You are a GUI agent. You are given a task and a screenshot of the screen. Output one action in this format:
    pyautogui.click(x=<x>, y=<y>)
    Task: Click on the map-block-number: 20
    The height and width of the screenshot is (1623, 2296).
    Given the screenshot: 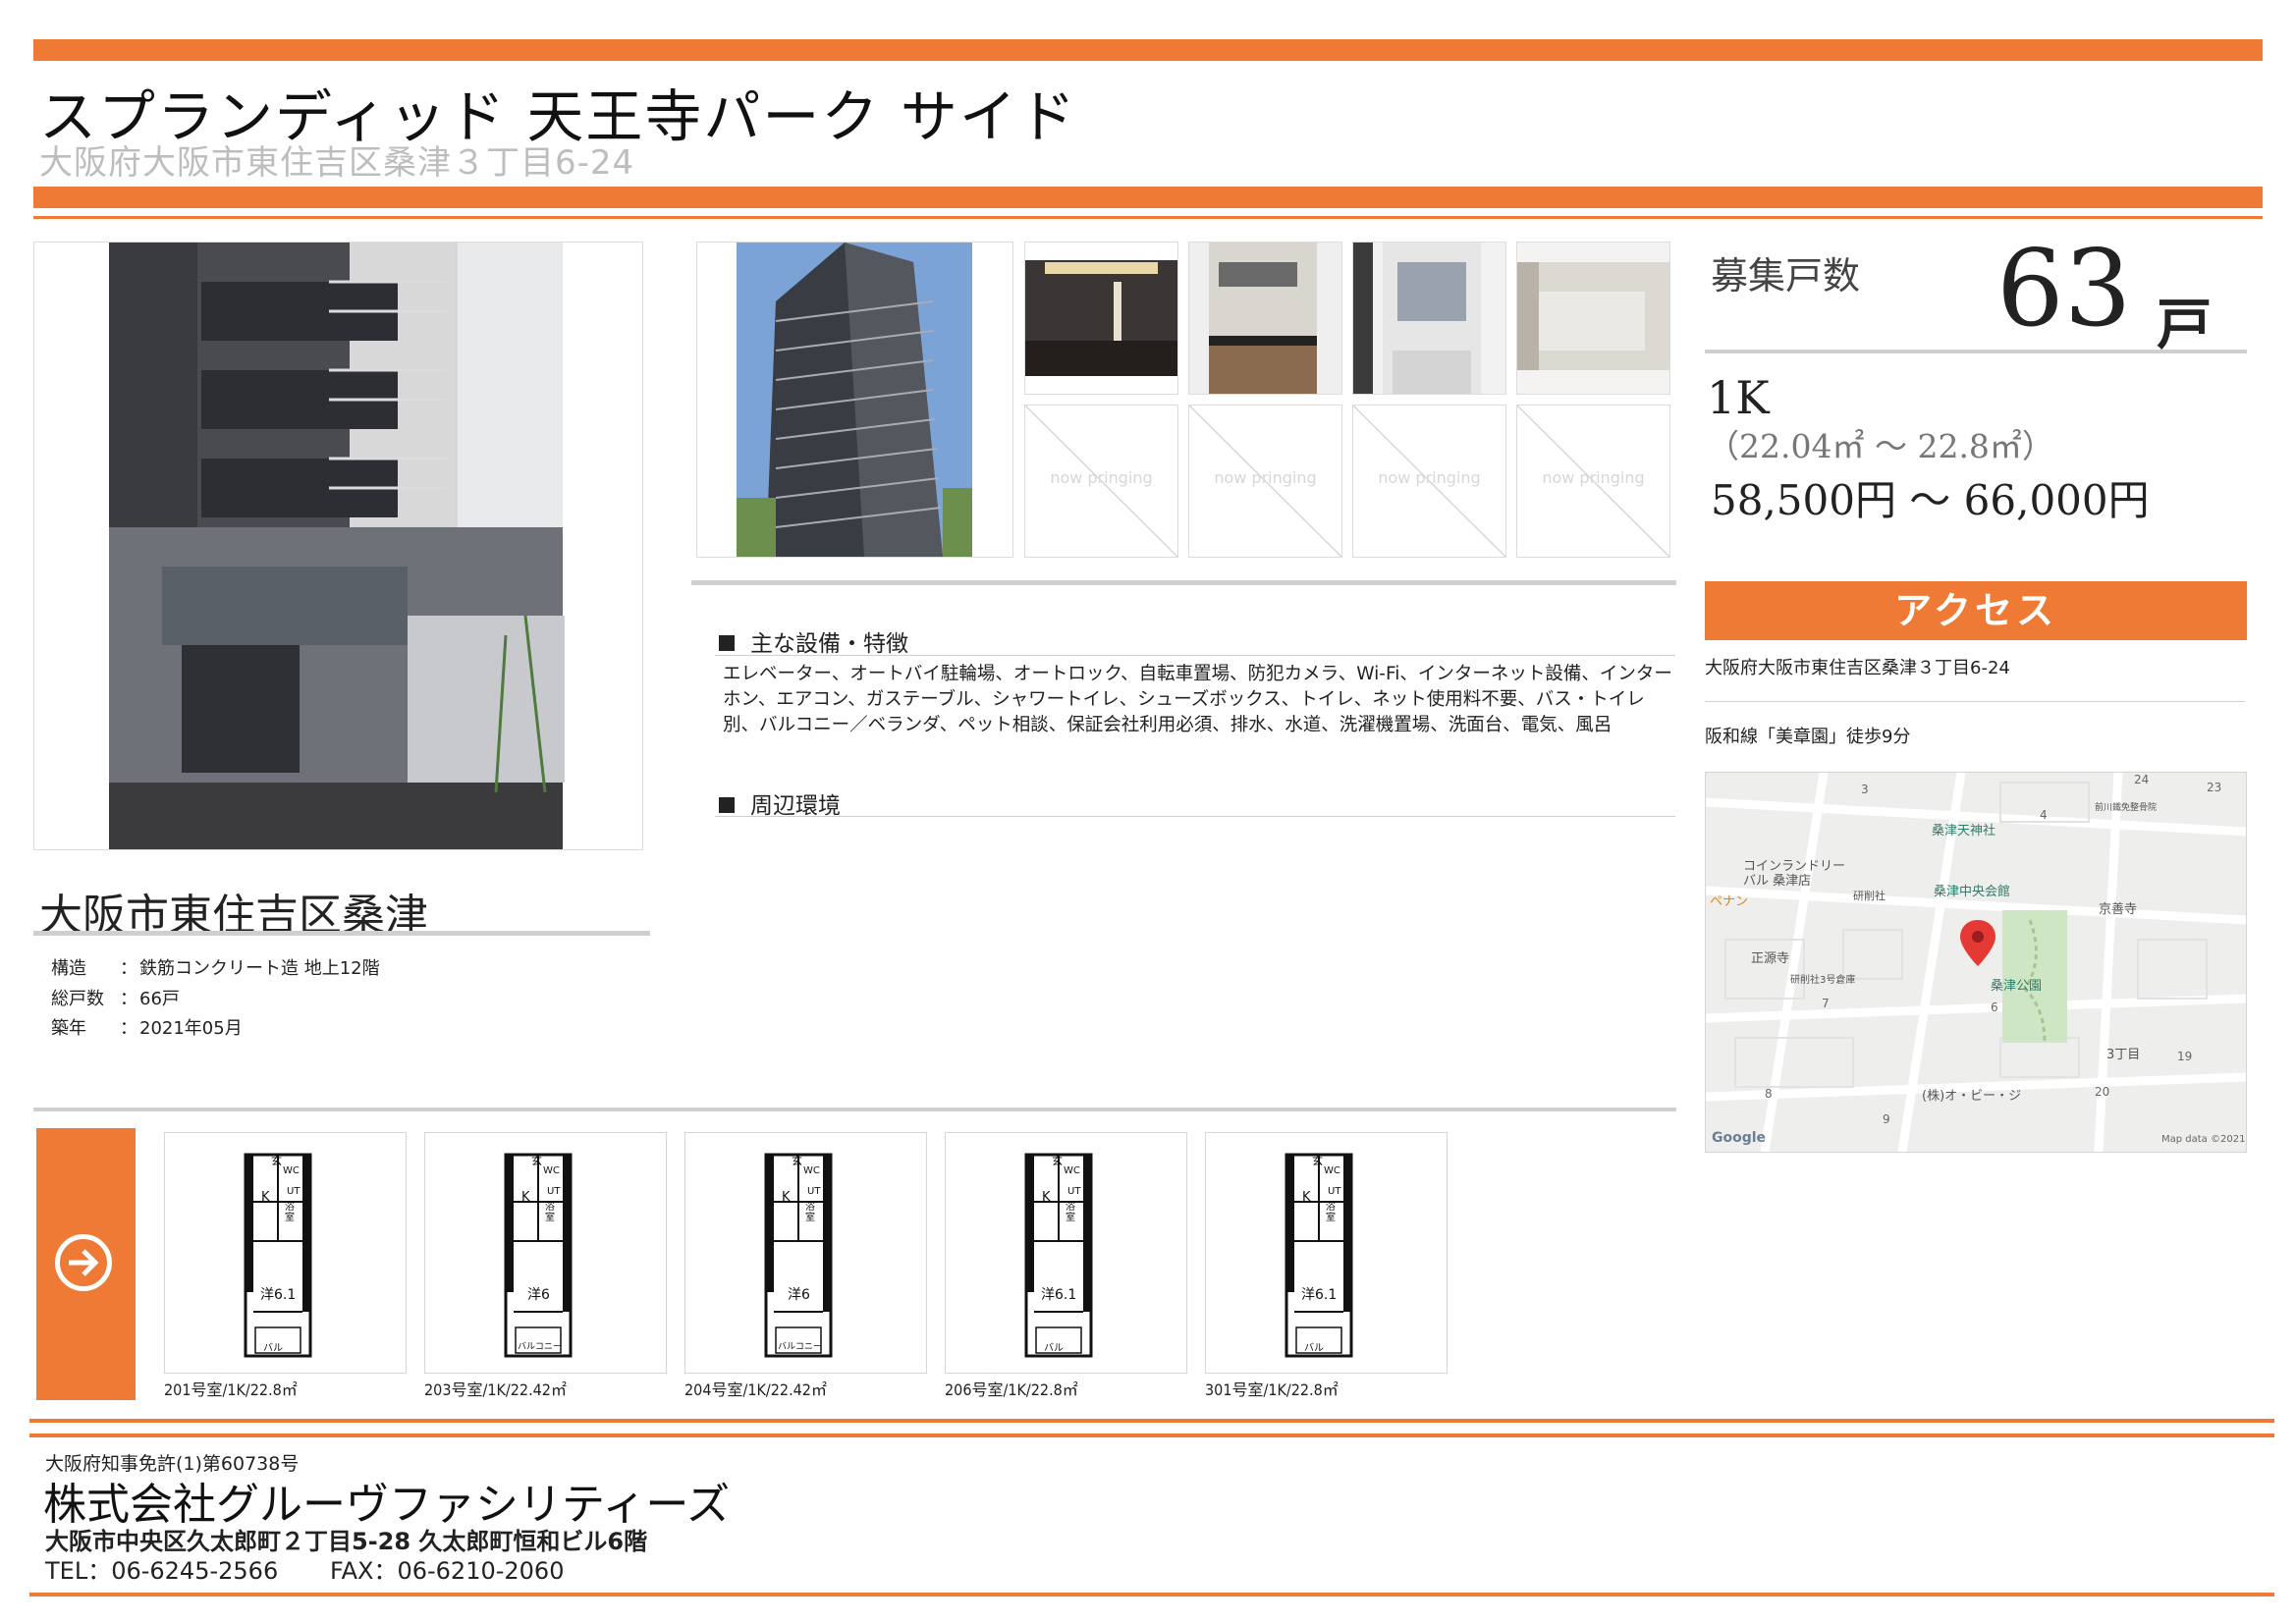 What is the action you would take?
    pyautogui.click(x=2102, y=1092)
    